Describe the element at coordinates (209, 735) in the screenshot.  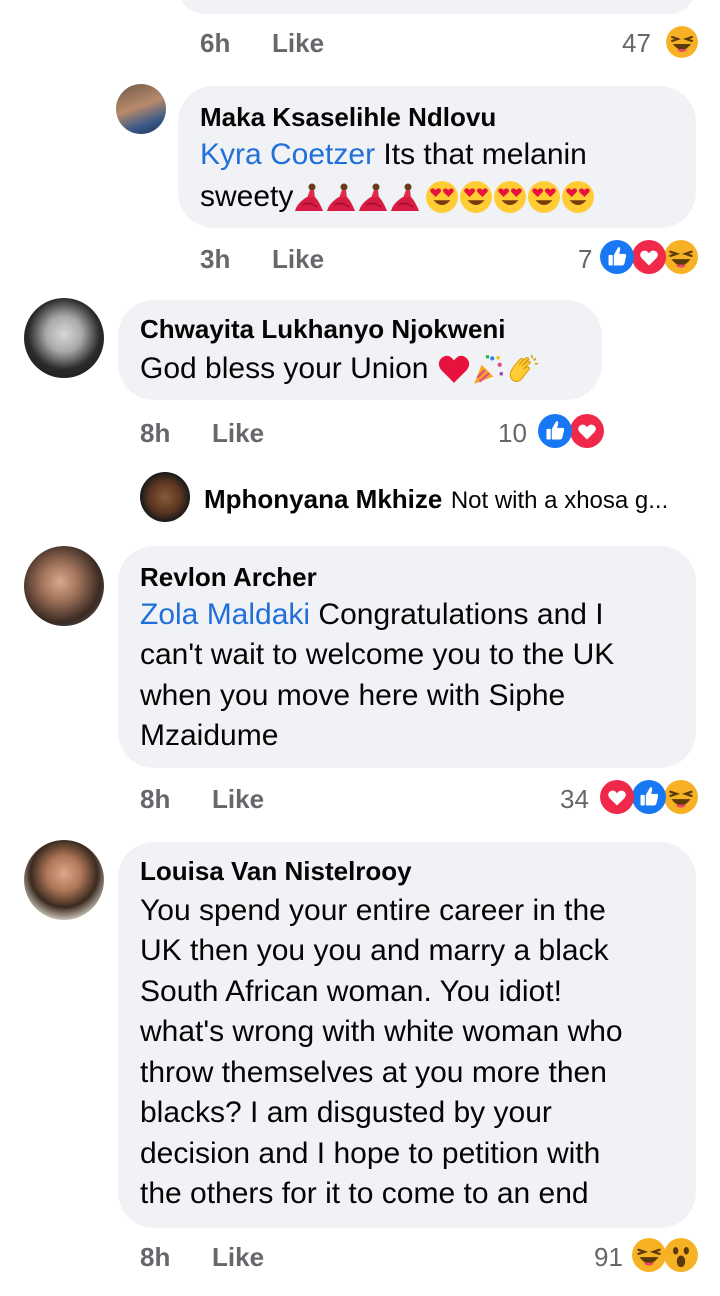
I see `comment-text-line-4: Mzaidume` at that location.